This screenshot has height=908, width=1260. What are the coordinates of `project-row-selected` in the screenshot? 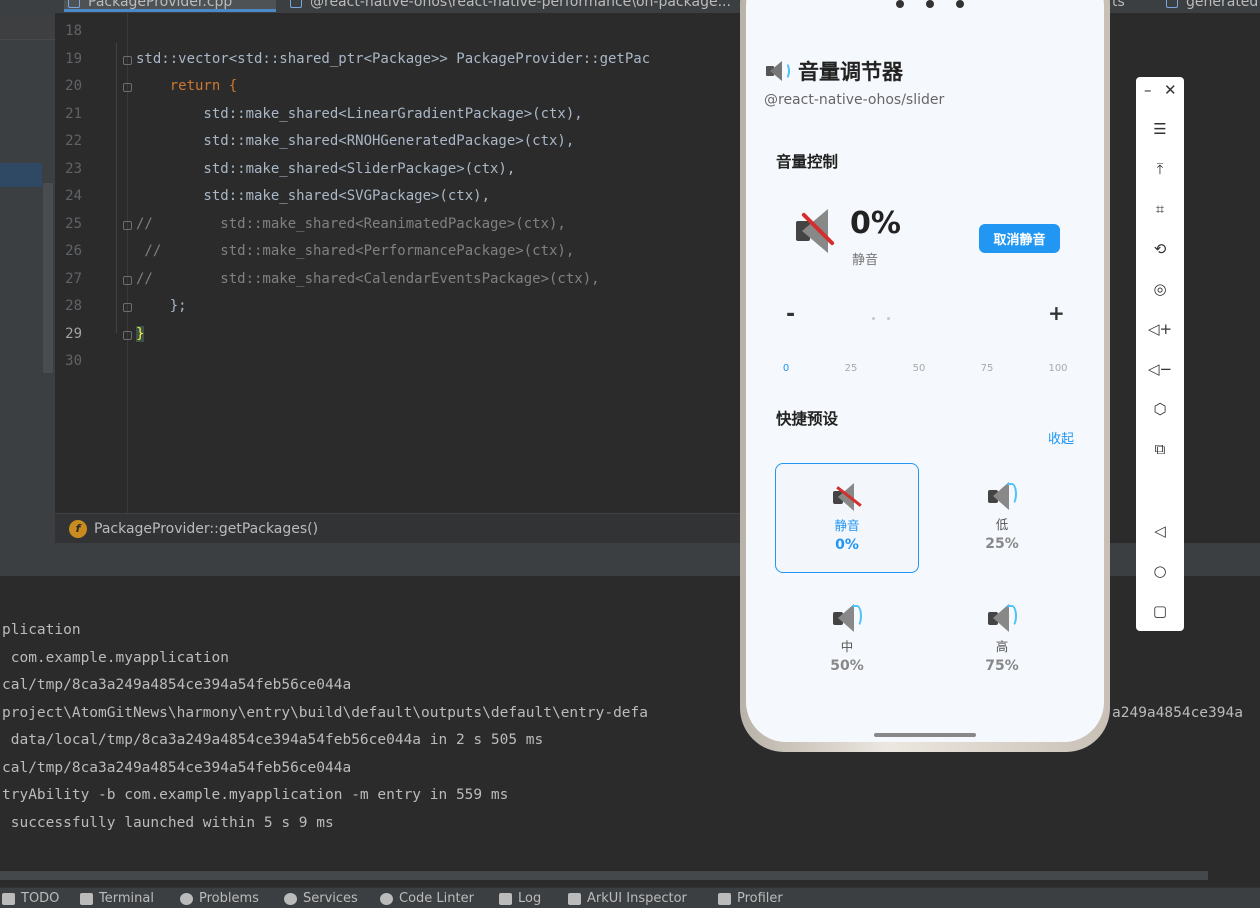 It's located at (21, 175).